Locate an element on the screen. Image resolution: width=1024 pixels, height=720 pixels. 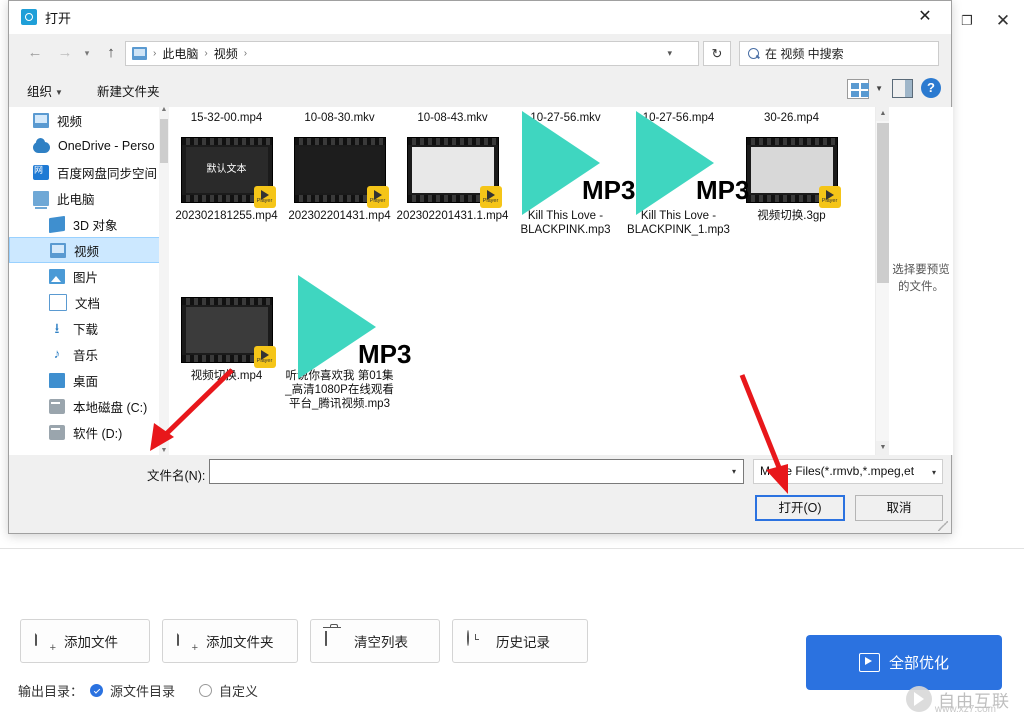
preview-pane-icon is located at coordinates (902, 88).